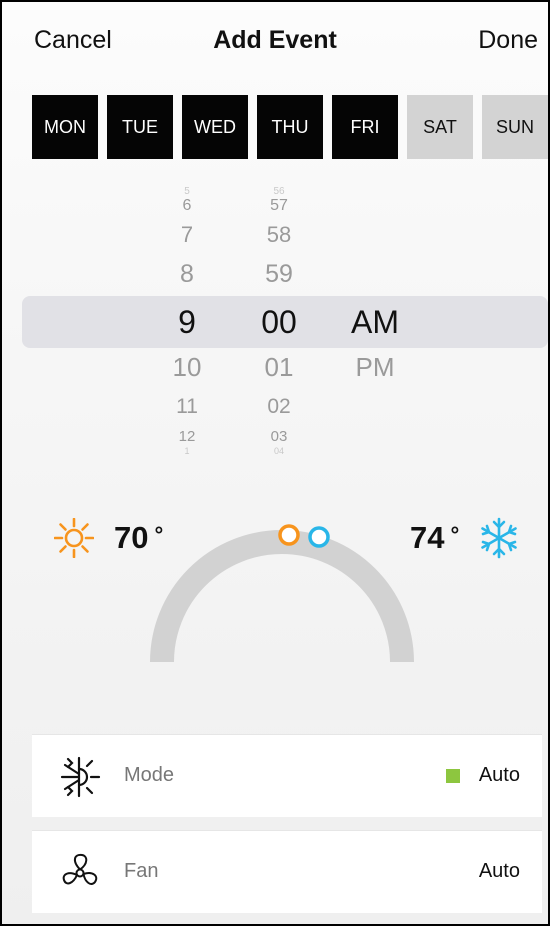  What do you see at coordinates (80, 779) in the screenshot?
I see `heat-cool-mode-icon` at bounding box center [80, 779].